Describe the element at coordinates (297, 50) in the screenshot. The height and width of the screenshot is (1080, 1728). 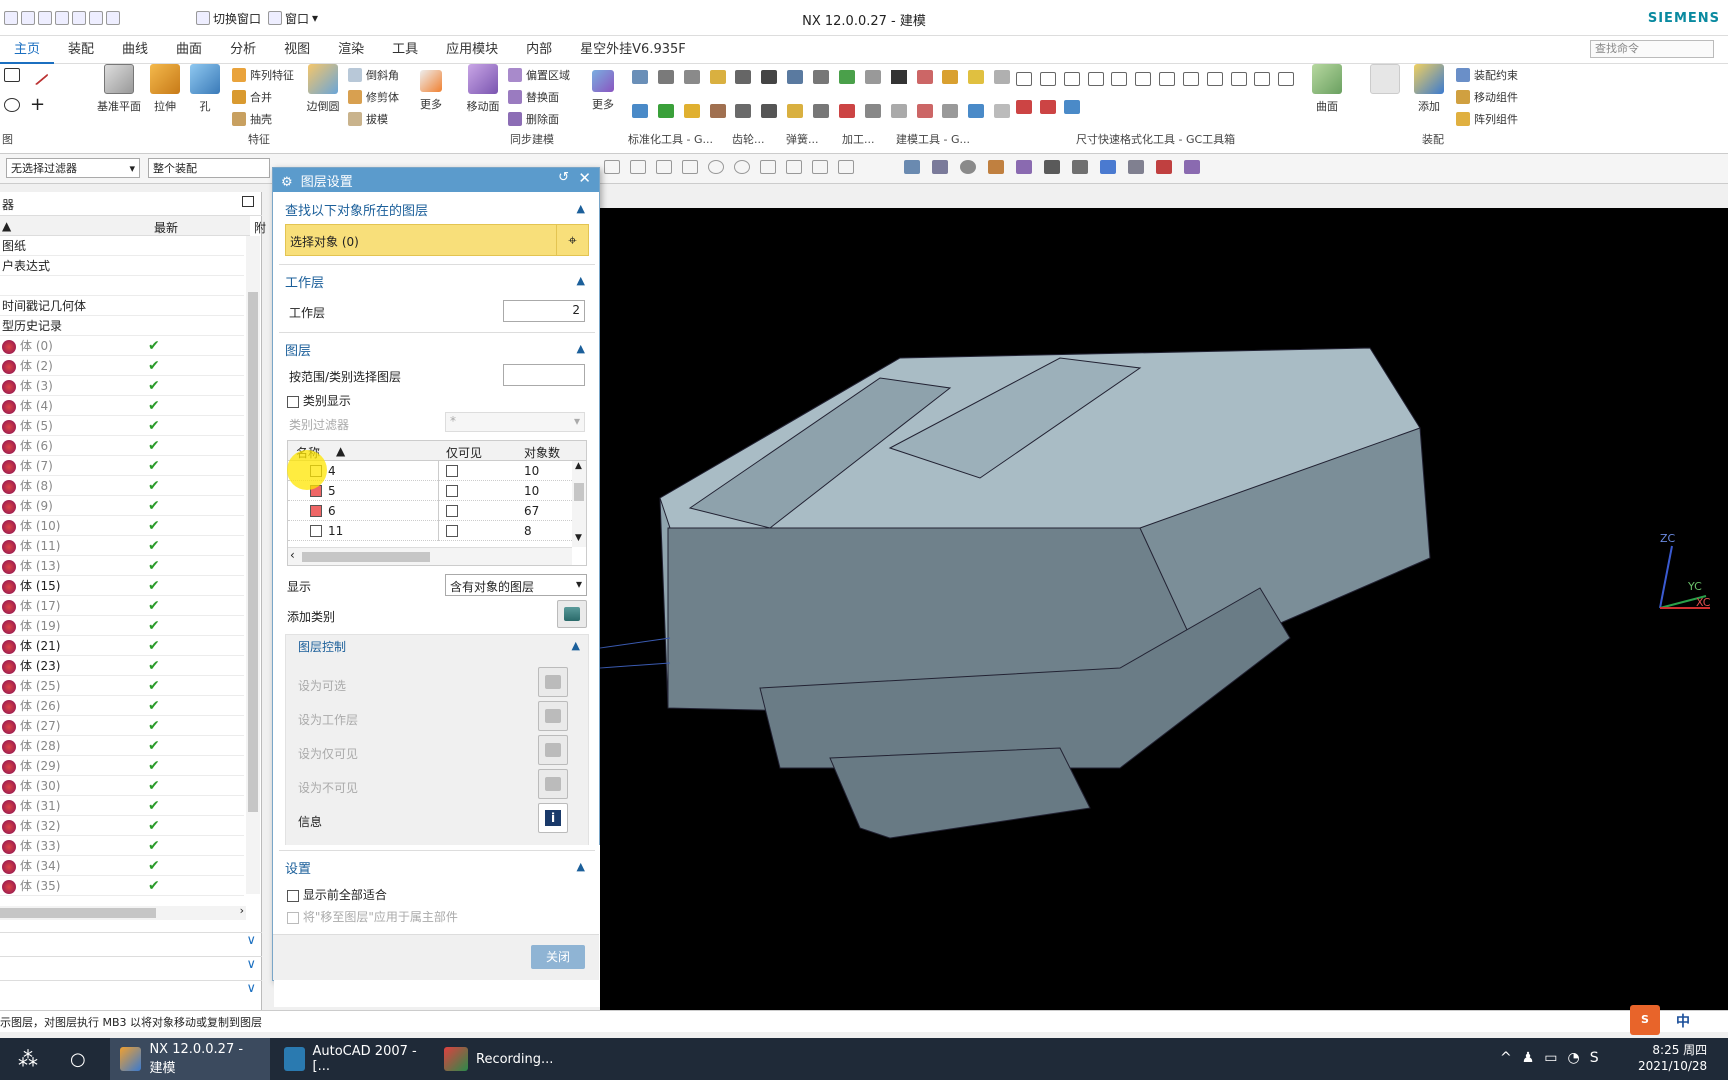
I see `tab-view: 视图` at that location.